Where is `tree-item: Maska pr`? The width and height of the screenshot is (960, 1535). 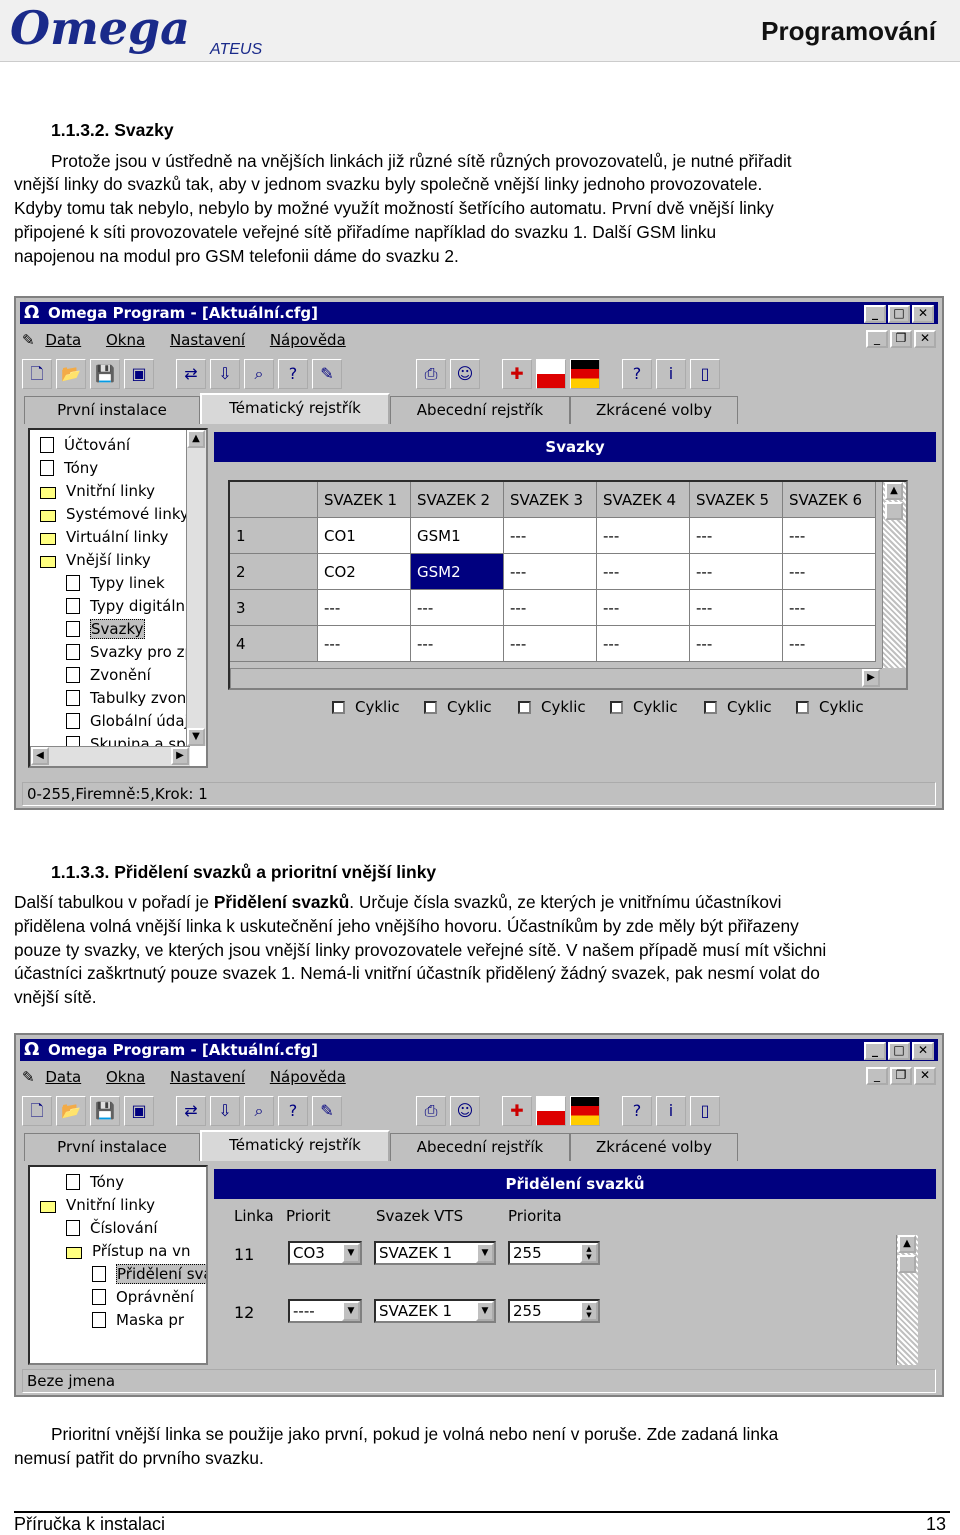 tree-item: Maska pr is located at coordinates (138, 1320).